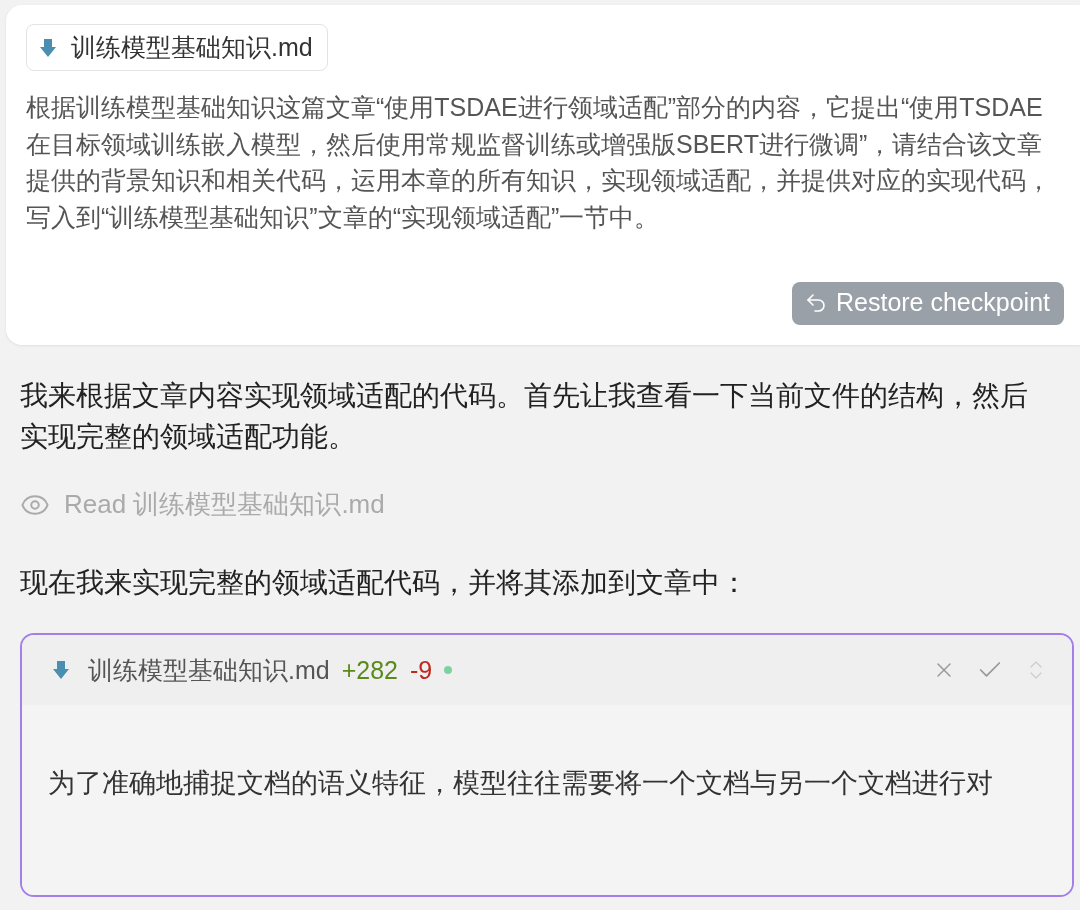  Describe the element at coordinates (369, 670) in the screenshot. I see `added-lines-count: +282` at that location.